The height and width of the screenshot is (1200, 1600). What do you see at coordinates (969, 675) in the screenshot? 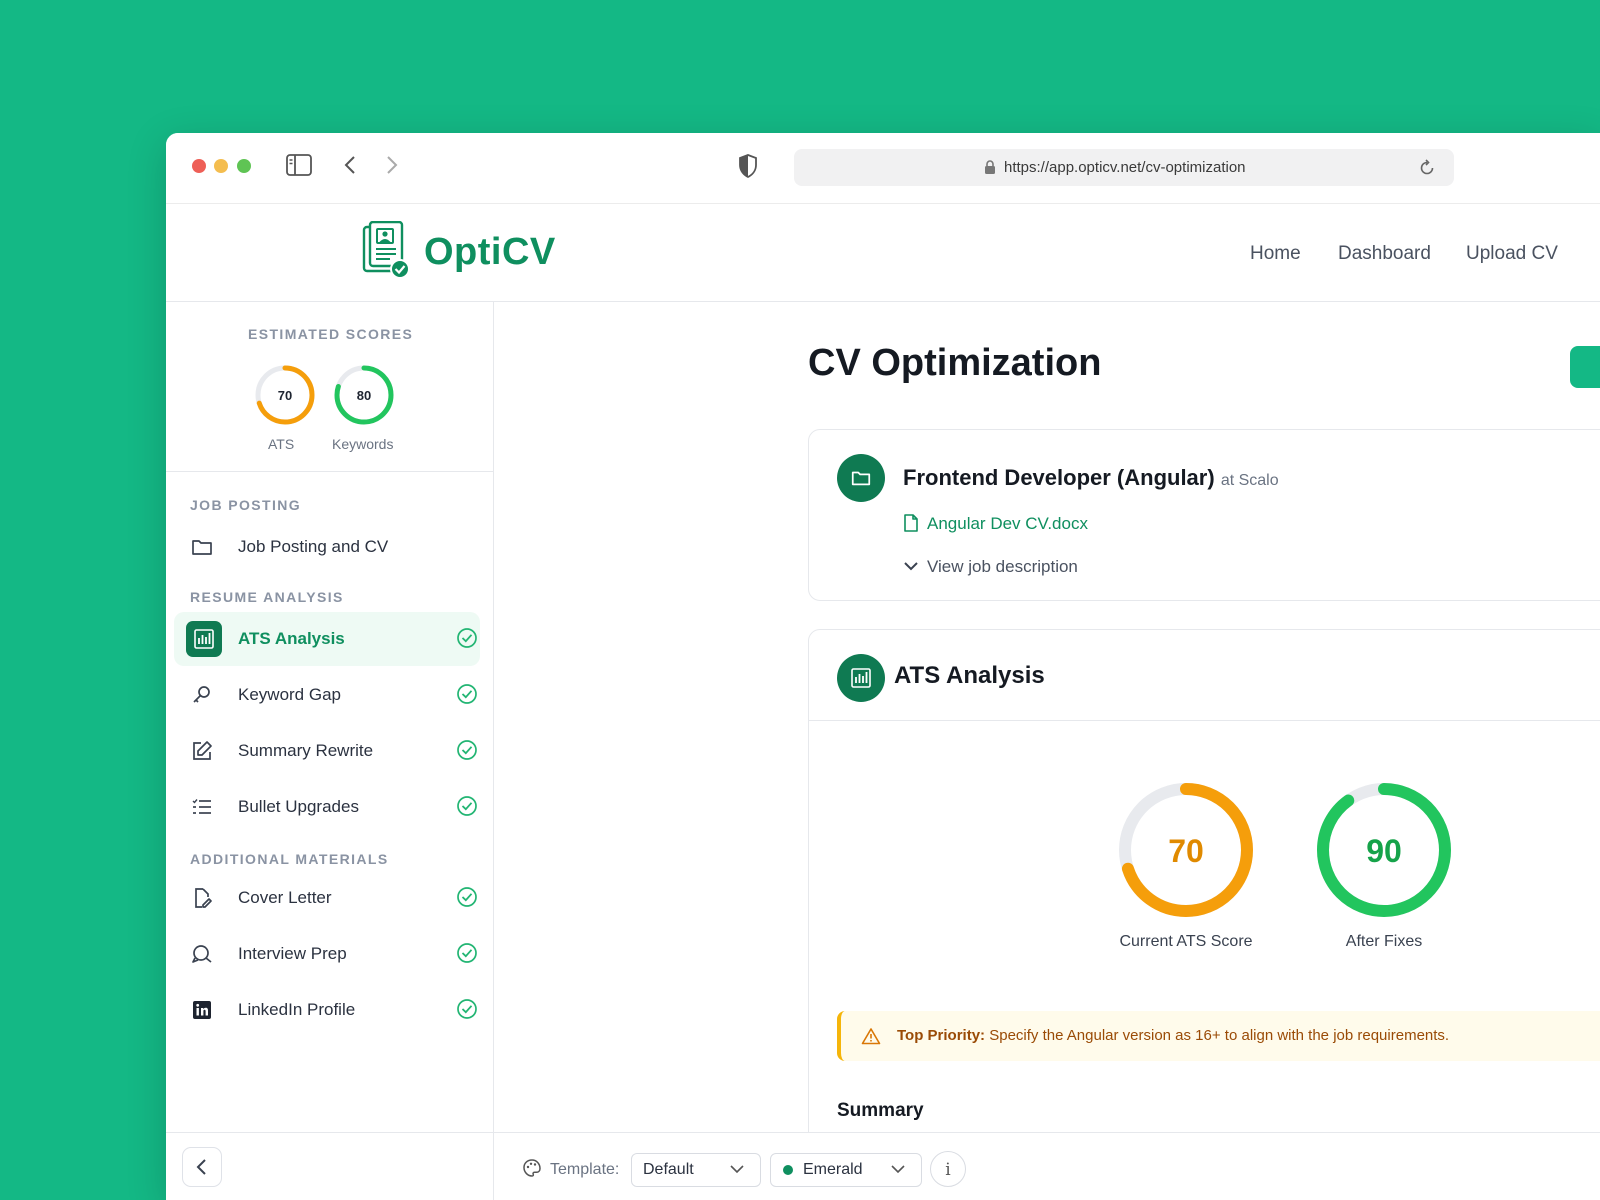
I see `ats-card-title: ATS Analysis` at bounding box center [969, 675].